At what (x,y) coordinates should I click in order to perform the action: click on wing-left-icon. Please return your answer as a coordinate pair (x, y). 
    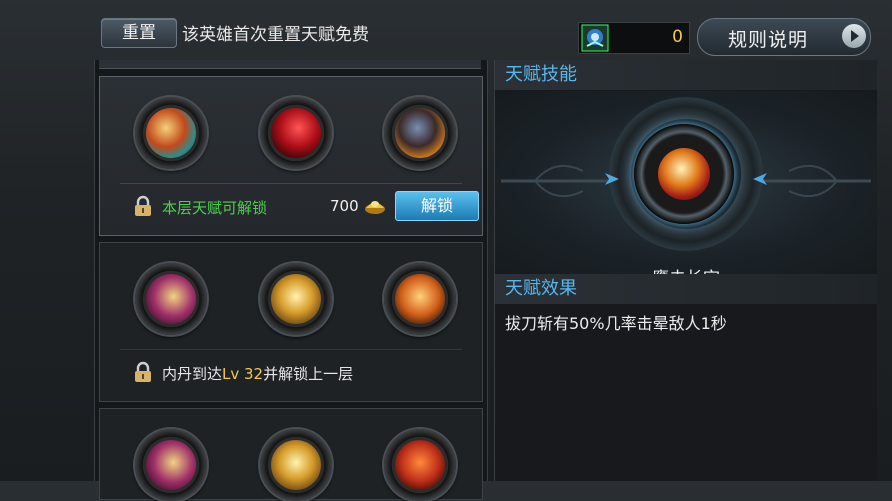
    Looking at the image, I should click on (612, 179).